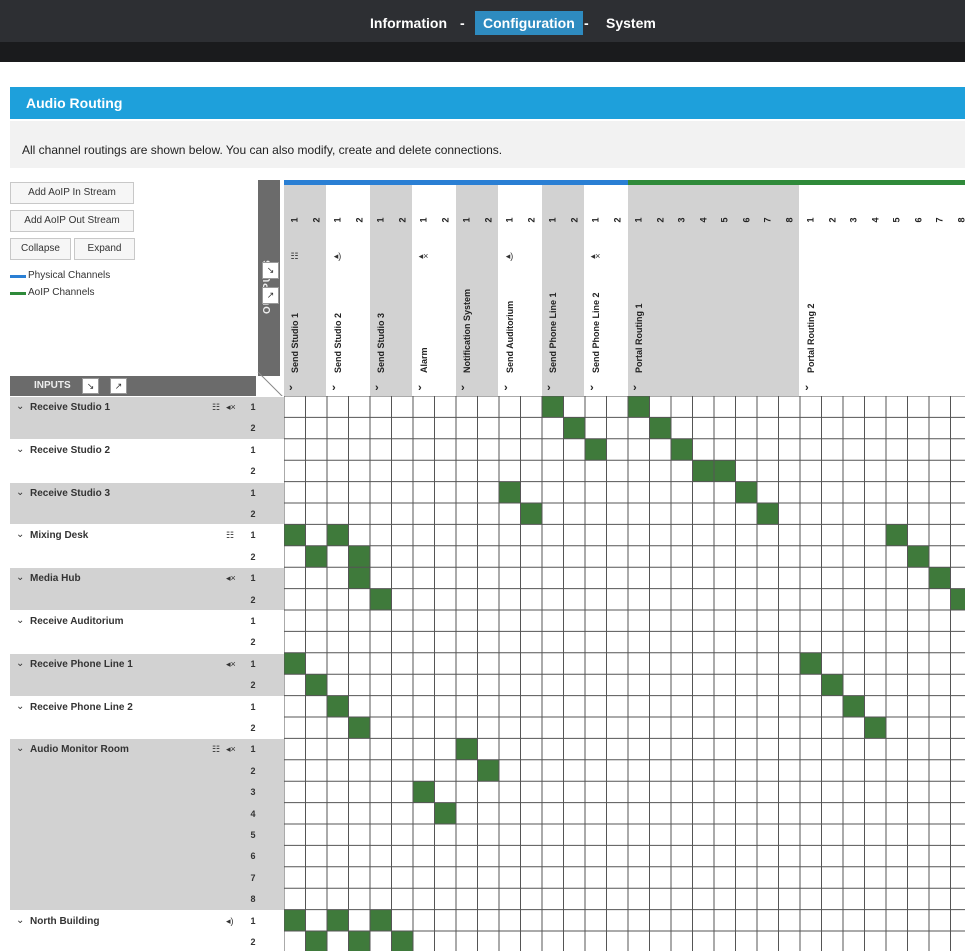  Describe the element at coordinates (147, 417) in the screenshot. I see `input-group-0: ⌄ Receive Studio 1 ☷ ◂× 1 2` at that location.